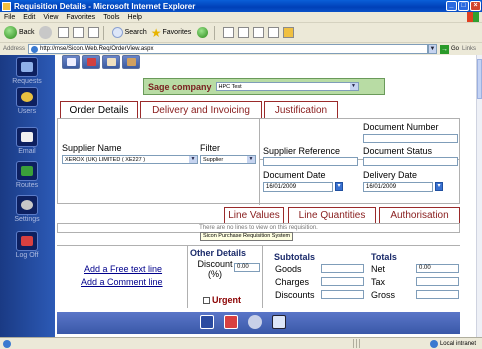 The image size is (482, 349). Describe the element at coordinates (289, 32) in the screenshot. I see `messenger-icon` at that location.